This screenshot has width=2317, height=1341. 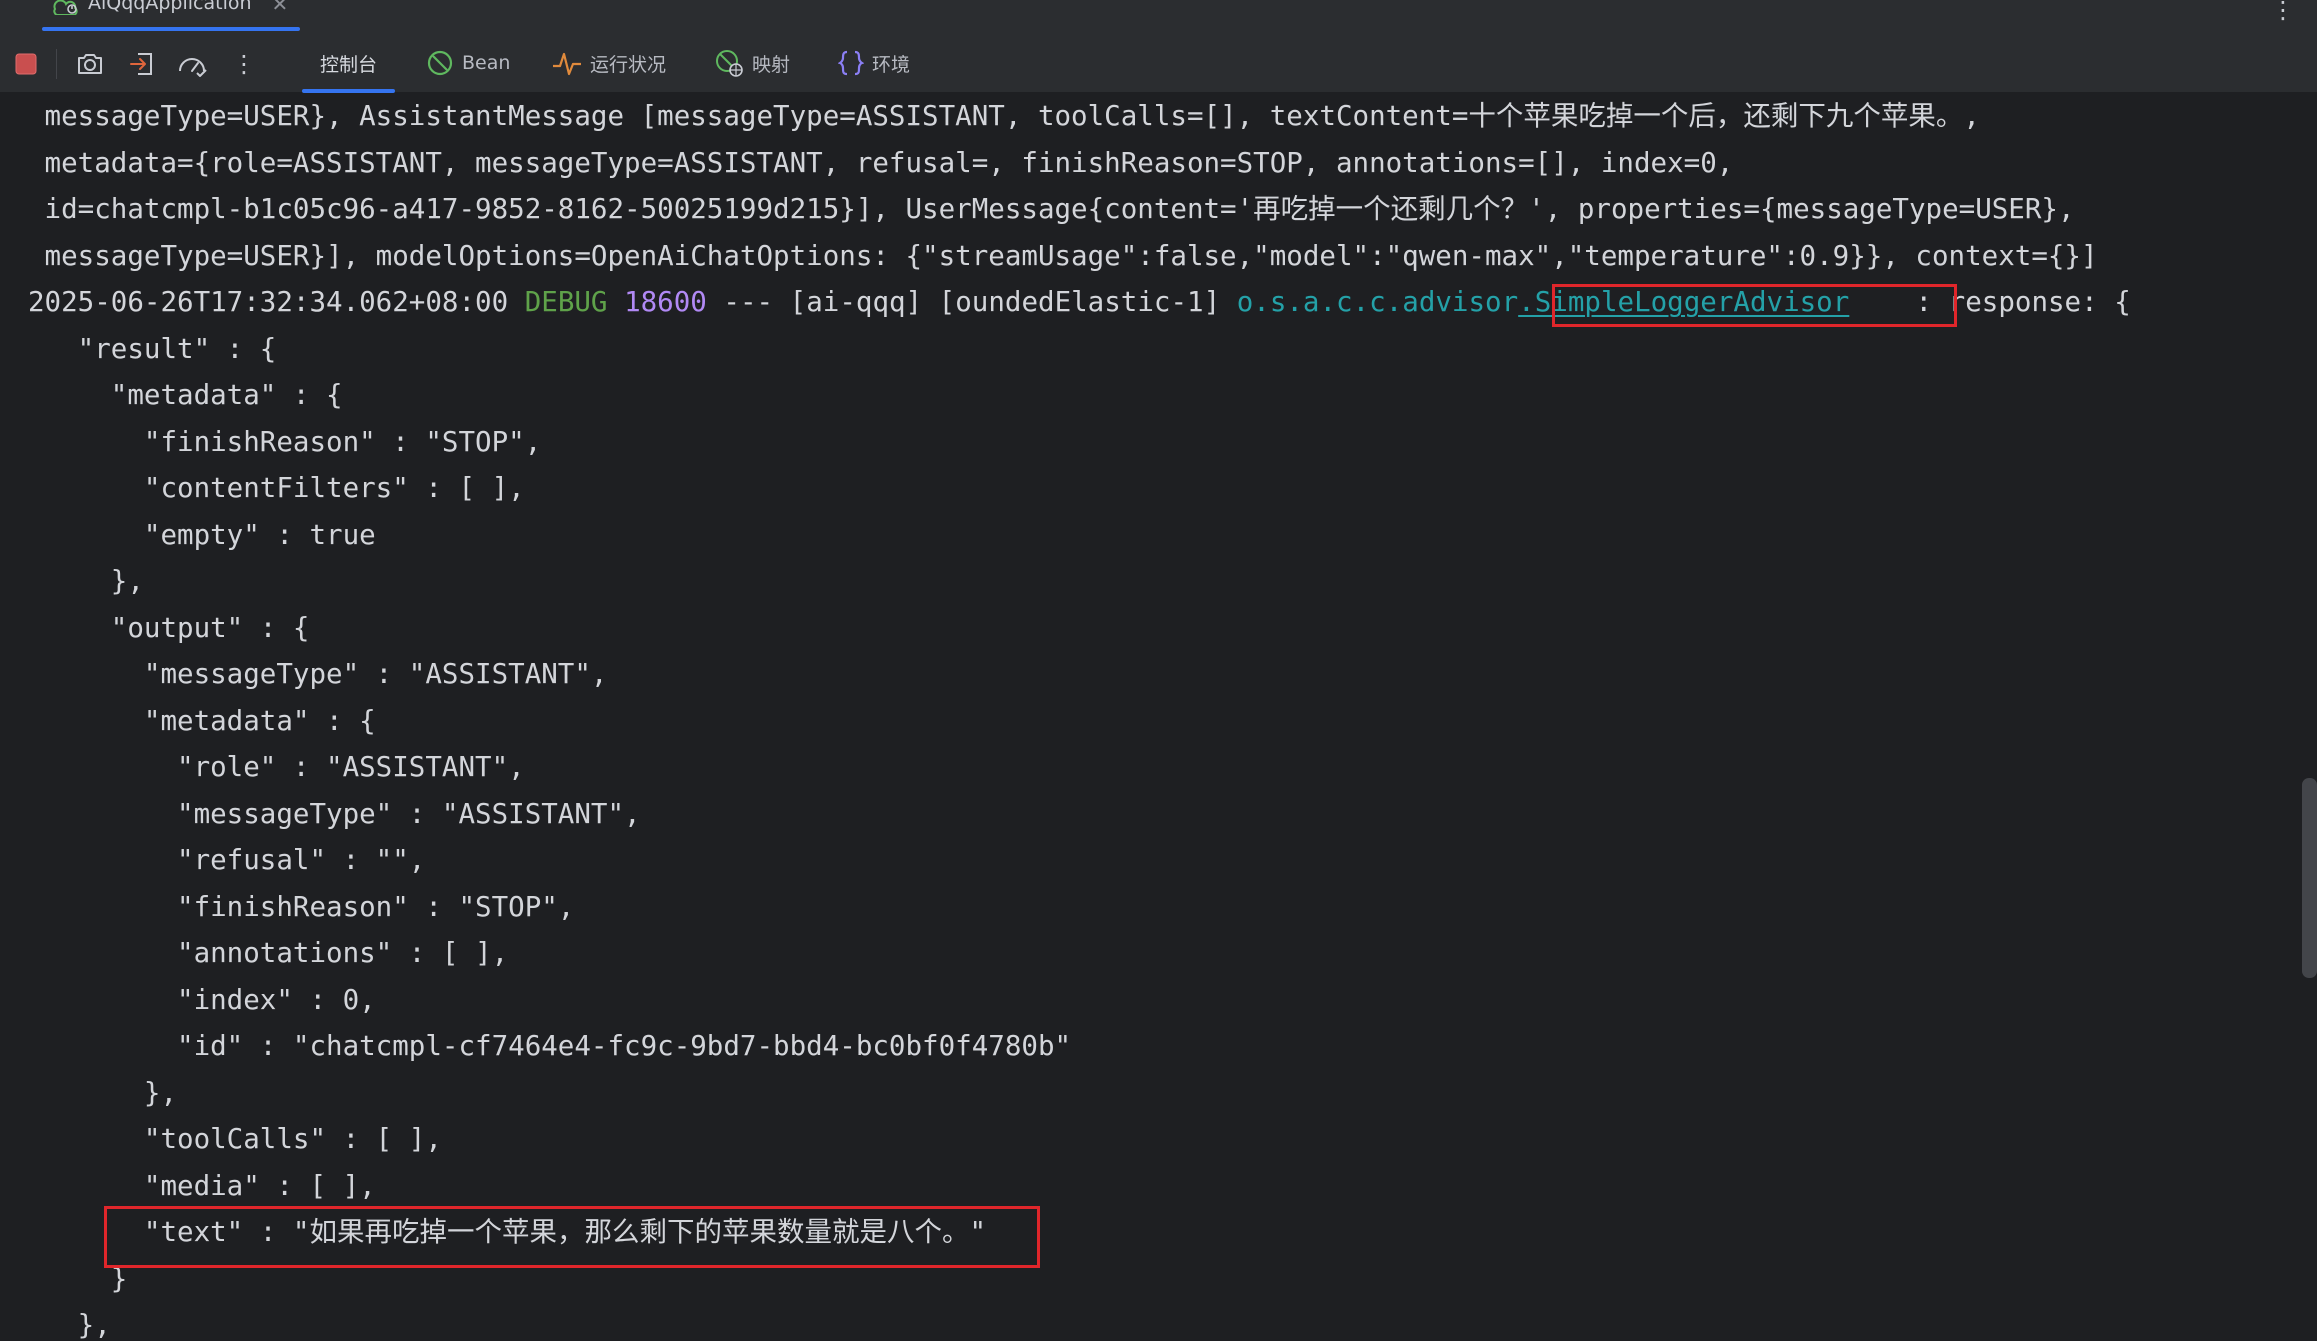 What do you see at coordinates (171, 16) in the screenshot?
I see `run-tab: AiQqqApplication ✕` at bounding box center [171, 16].